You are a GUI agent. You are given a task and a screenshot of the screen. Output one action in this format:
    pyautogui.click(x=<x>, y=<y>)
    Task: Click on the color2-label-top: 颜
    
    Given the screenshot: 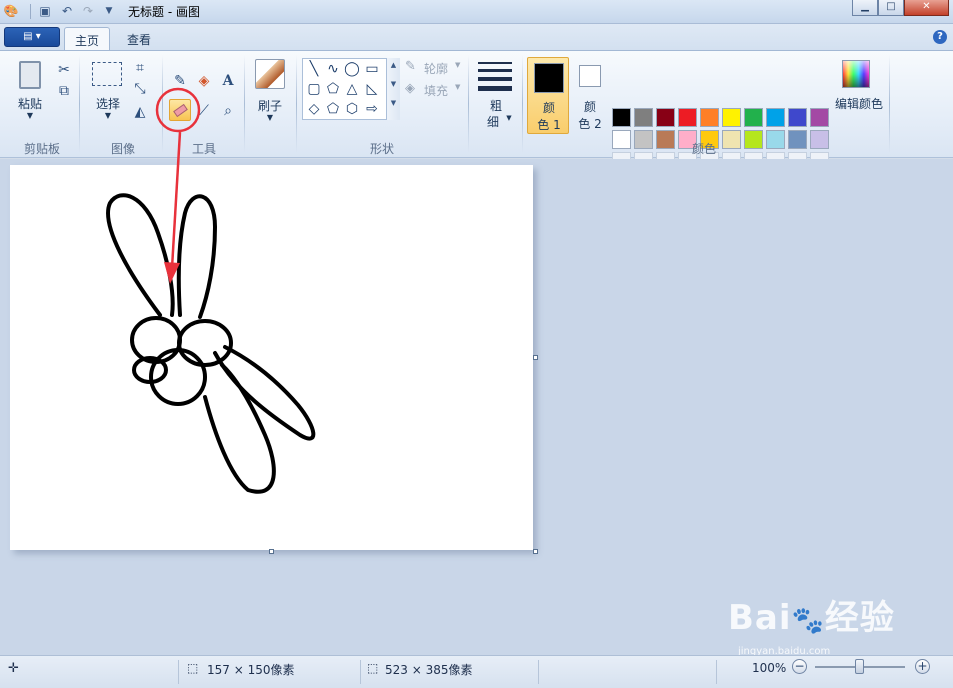 What is the action you would take?
    pyautogui.click(x=589, y=107)
    